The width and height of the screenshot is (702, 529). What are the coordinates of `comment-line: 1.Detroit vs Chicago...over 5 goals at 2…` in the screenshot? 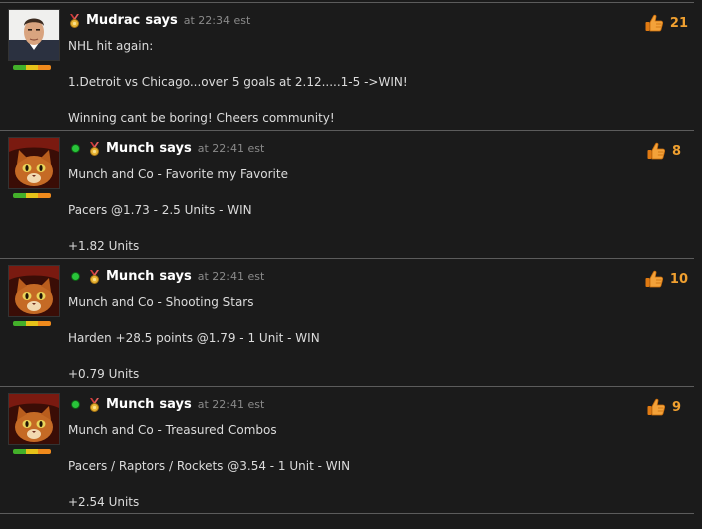 It's located at (238, 82).